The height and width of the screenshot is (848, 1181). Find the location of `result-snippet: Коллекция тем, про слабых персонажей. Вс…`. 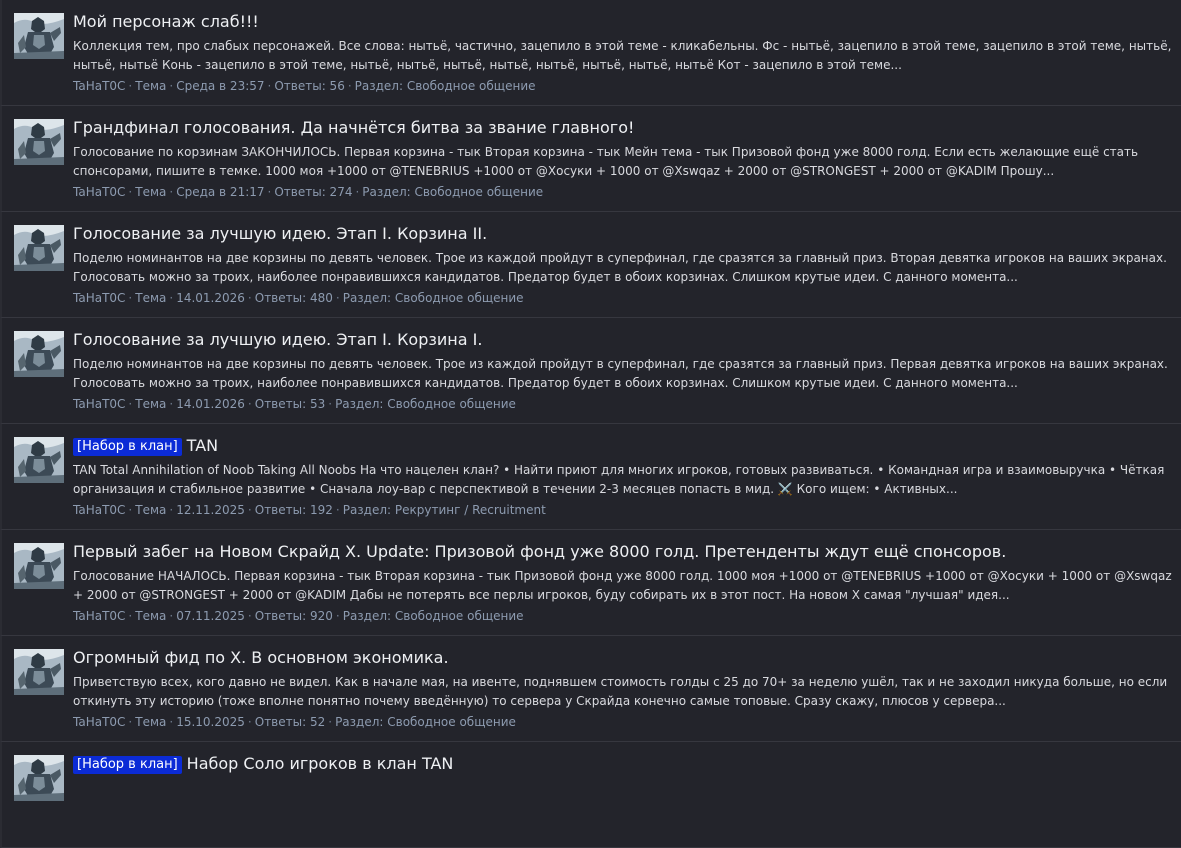

result-snippet: Коллекция тем, про слабых персонажей. Вс… is located at coordinates (622, 55).